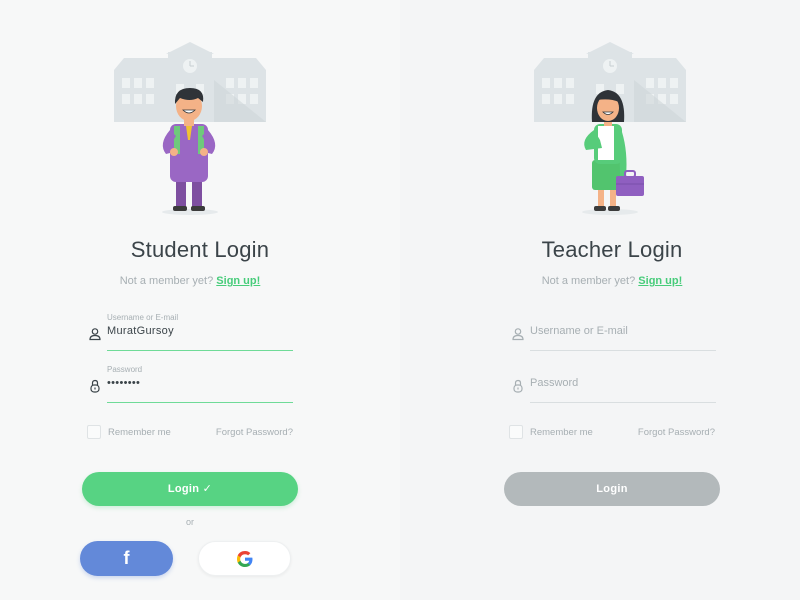 The height and width of the screenshot is (600, 800). What do you see at coordinates (143, 317) in the screenshot?
I see `username-label: Username or E-mail` at bounding box center [143, 317].